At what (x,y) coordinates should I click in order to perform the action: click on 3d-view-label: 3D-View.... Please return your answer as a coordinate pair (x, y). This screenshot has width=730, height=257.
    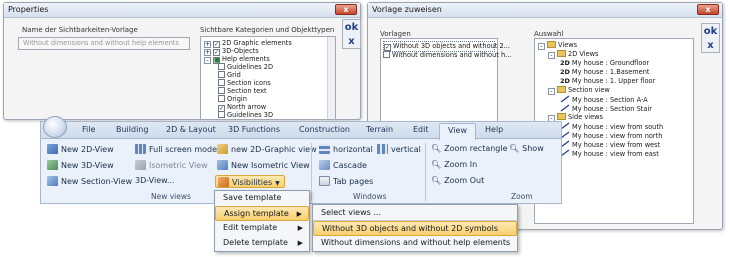
    Looking at the image, I should click on (155, 180).